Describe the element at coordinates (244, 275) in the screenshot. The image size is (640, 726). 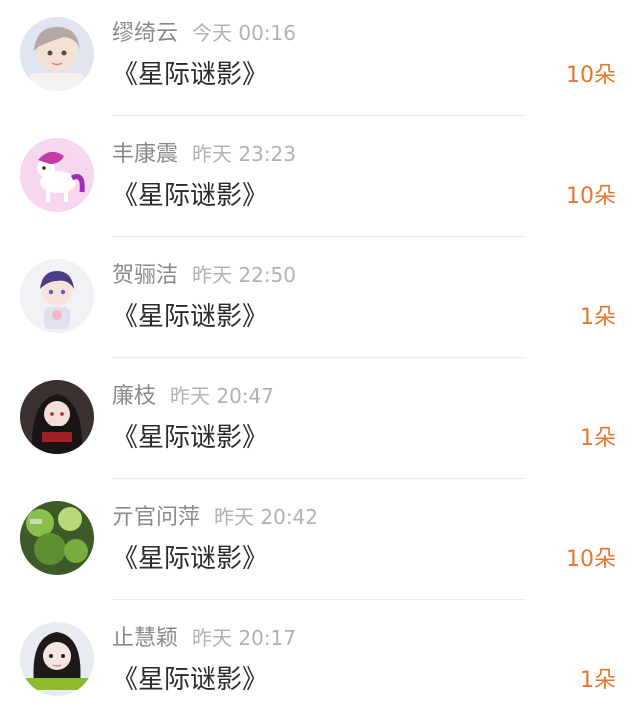
I see `timestamp: 昨天 22:50` at that location.